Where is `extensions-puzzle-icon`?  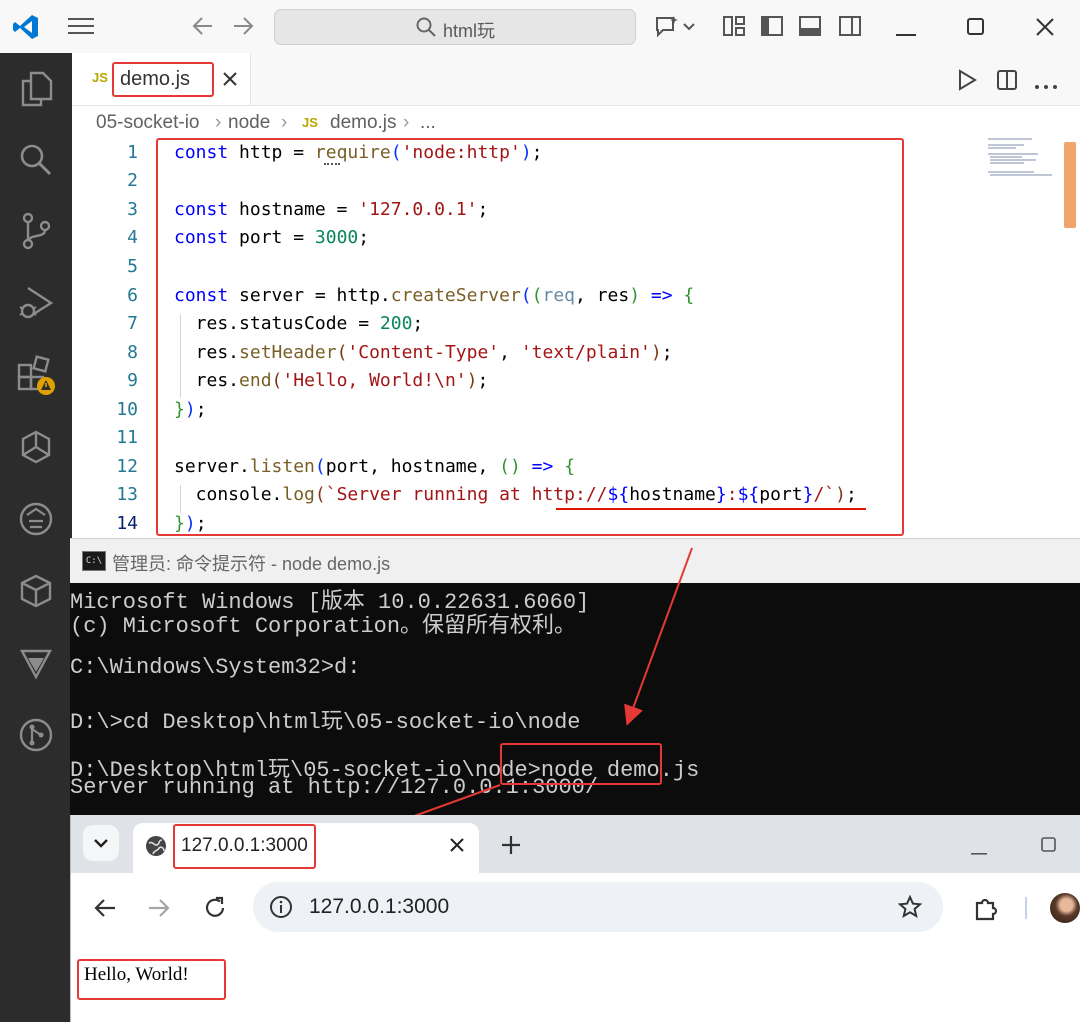
extensions-puzzle-icon is located at coordinates (986, 910).